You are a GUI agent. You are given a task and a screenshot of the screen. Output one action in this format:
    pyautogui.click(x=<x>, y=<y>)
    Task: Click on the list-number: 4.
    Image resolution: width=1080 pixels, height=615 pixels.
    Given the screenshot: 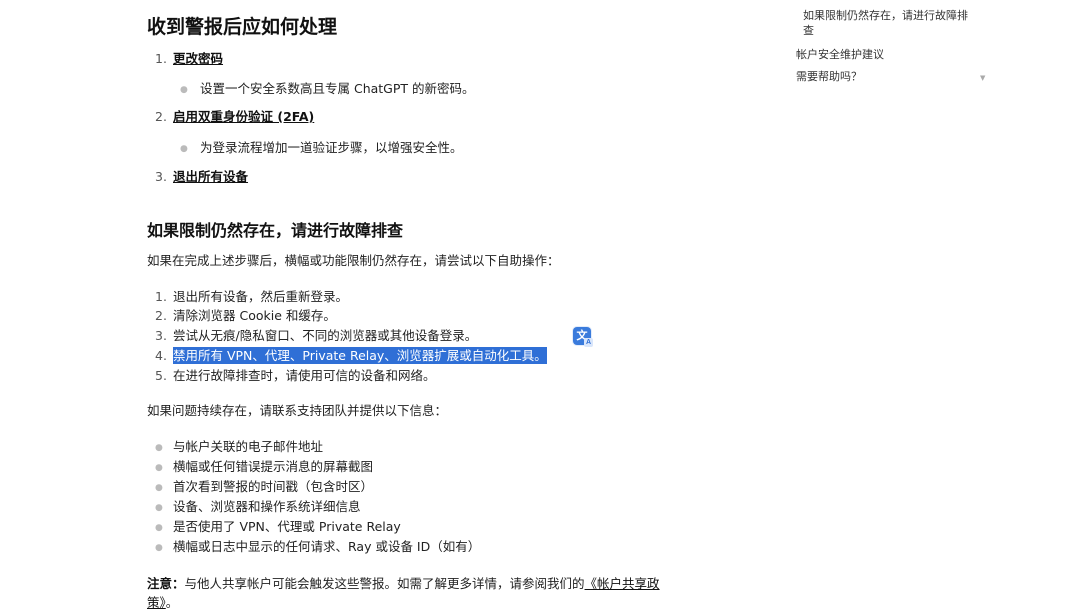 What is the action you would take?
    pyautogui.click(x=161, y=355)
    